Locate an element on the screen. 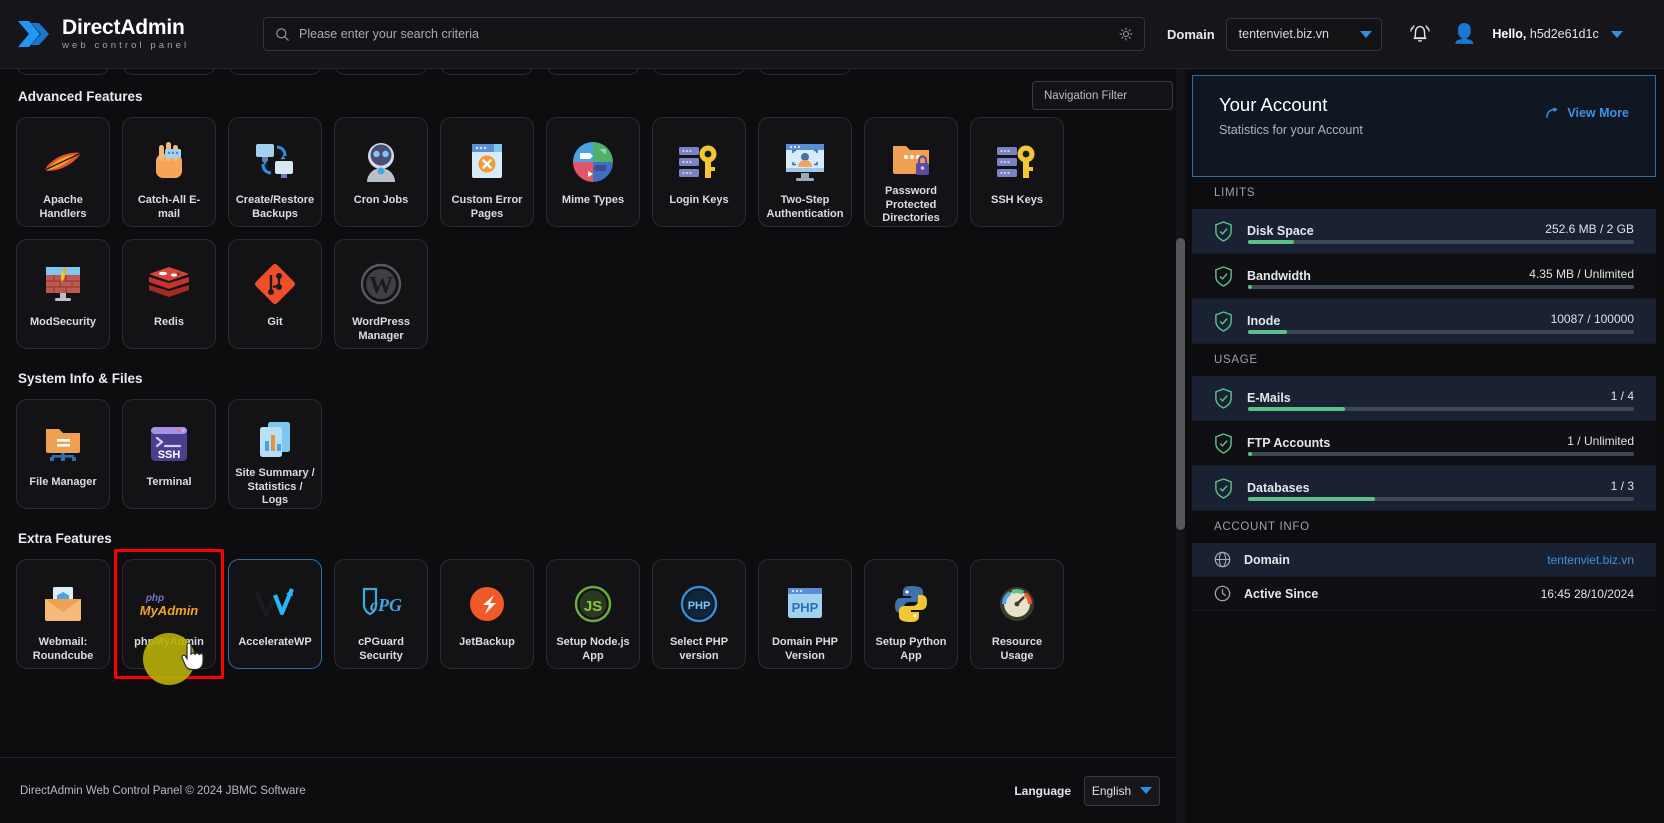  tile-modsecurity: ModSecurity is located at coordinates (63, 294).